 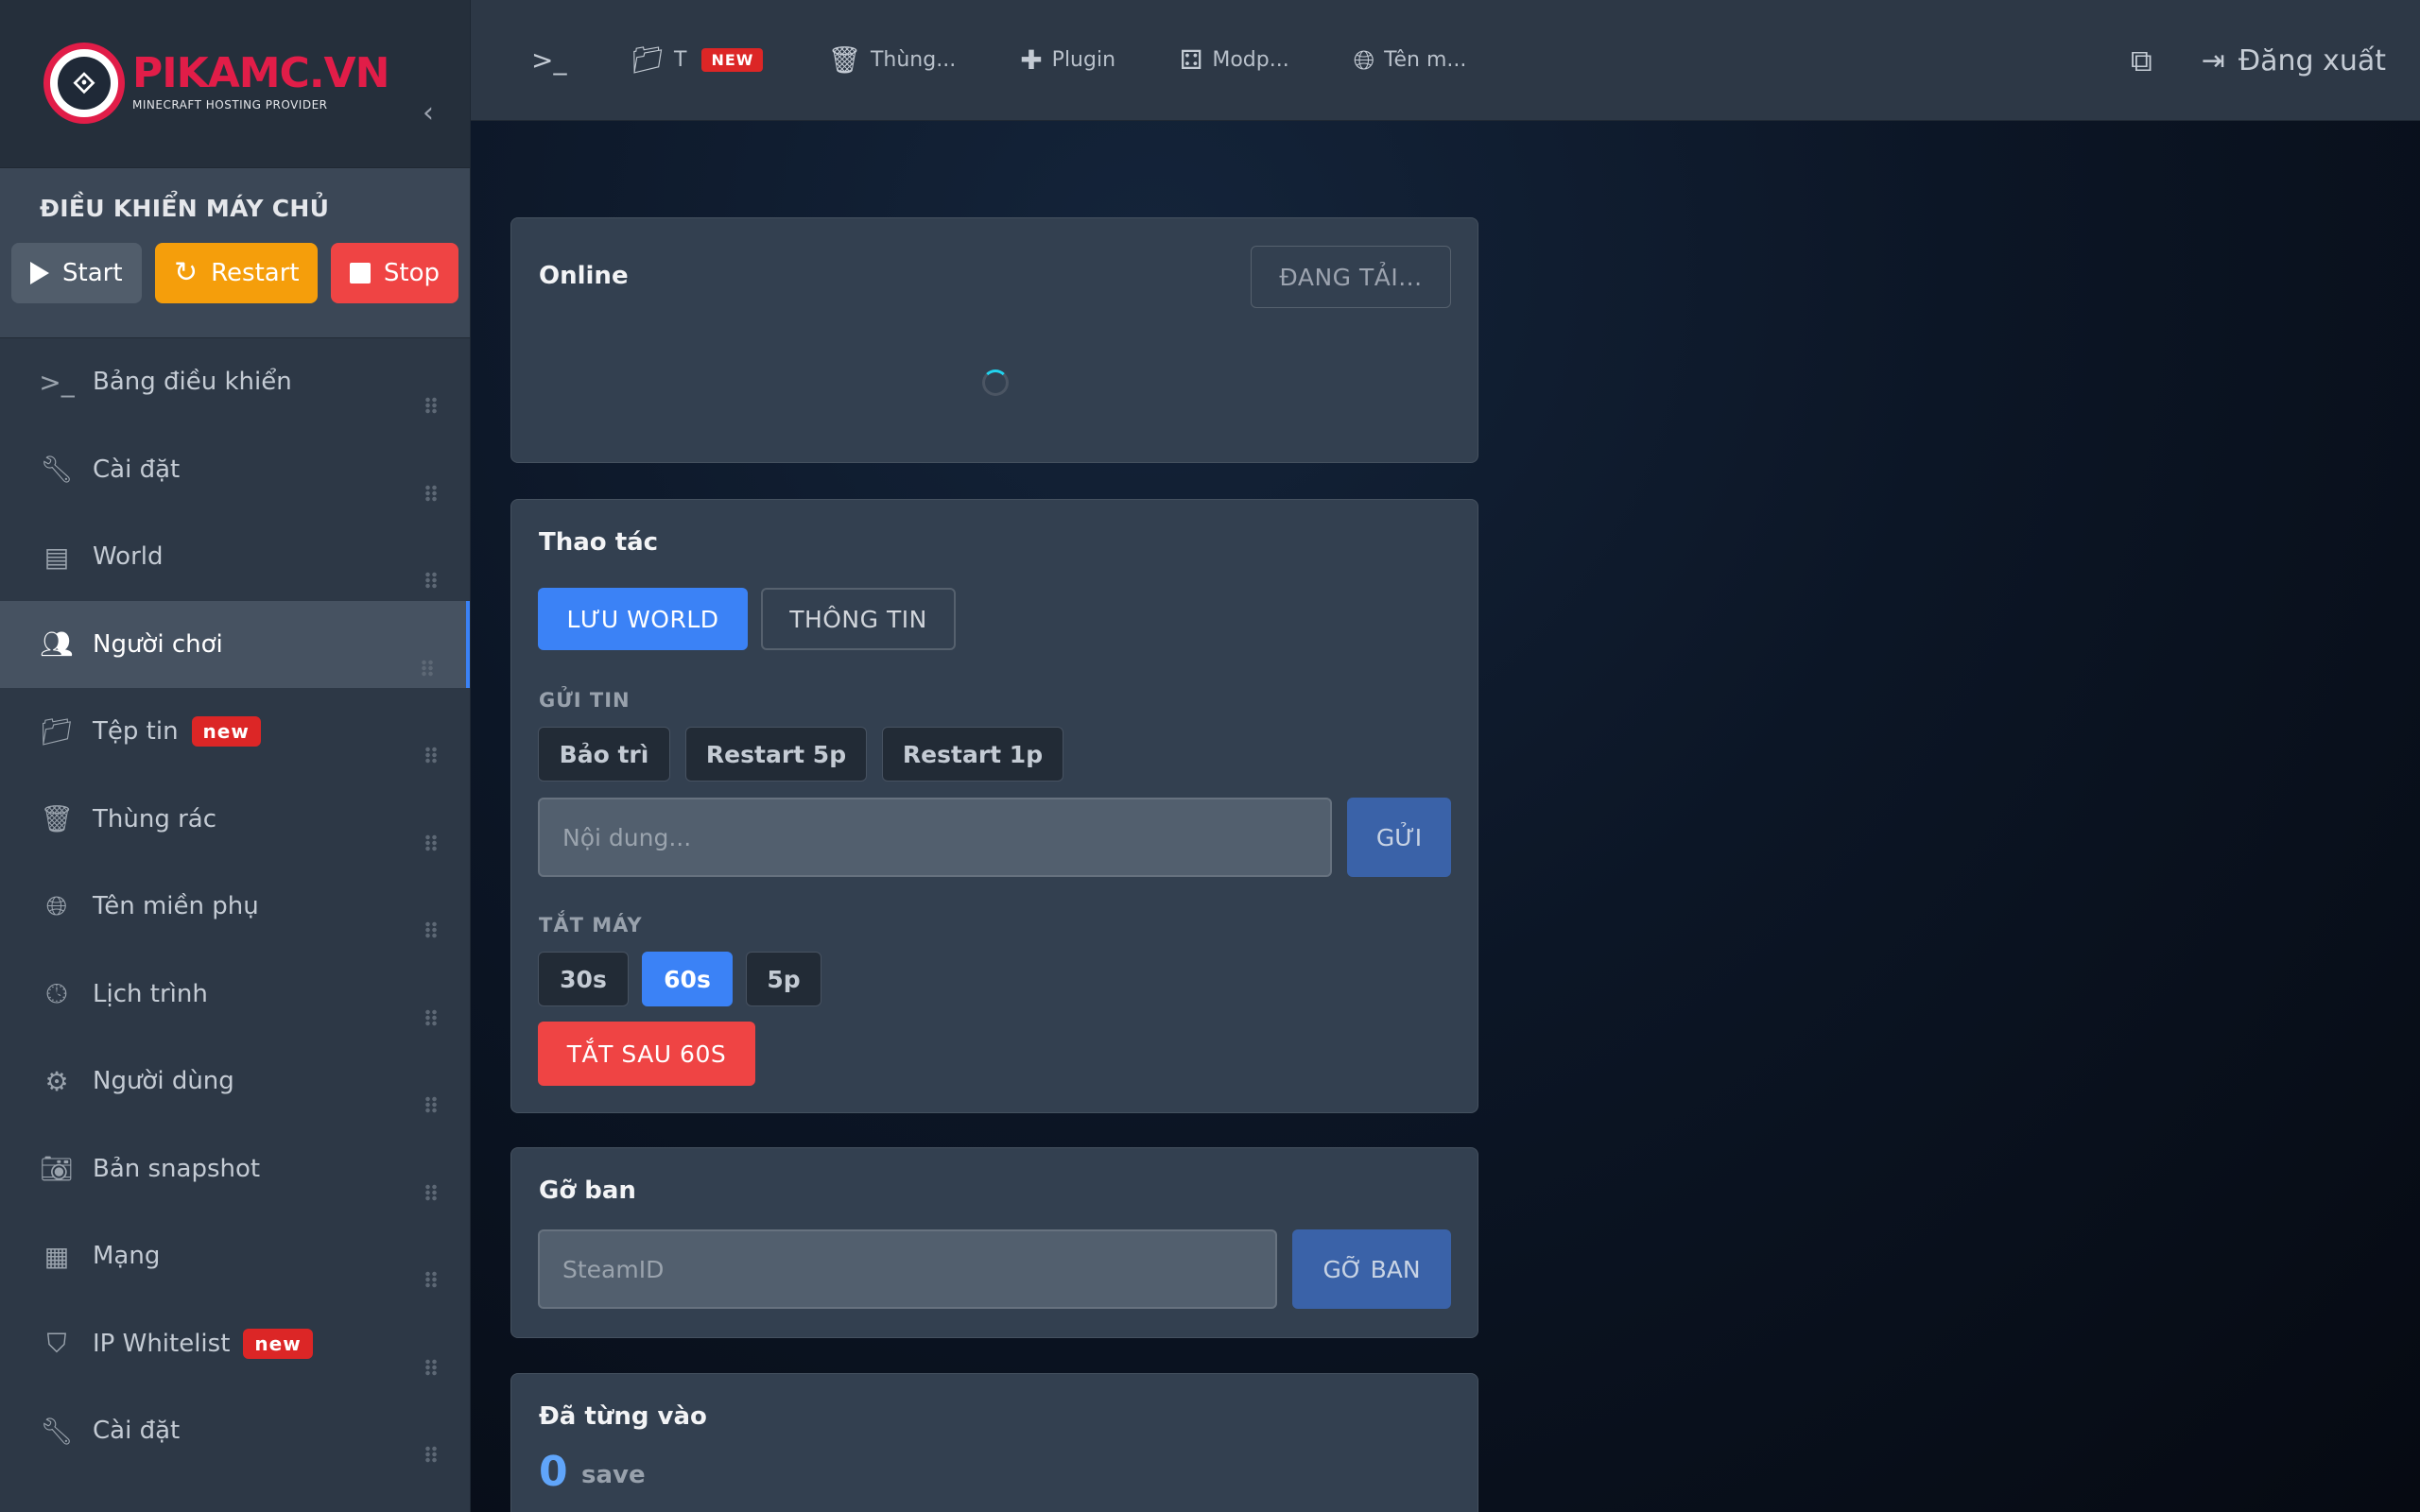 What do you see at coordinates (2213, 60) in the screenshot?
I see `sign-out-icon: ⇥` at bounding box center [2213, 60].